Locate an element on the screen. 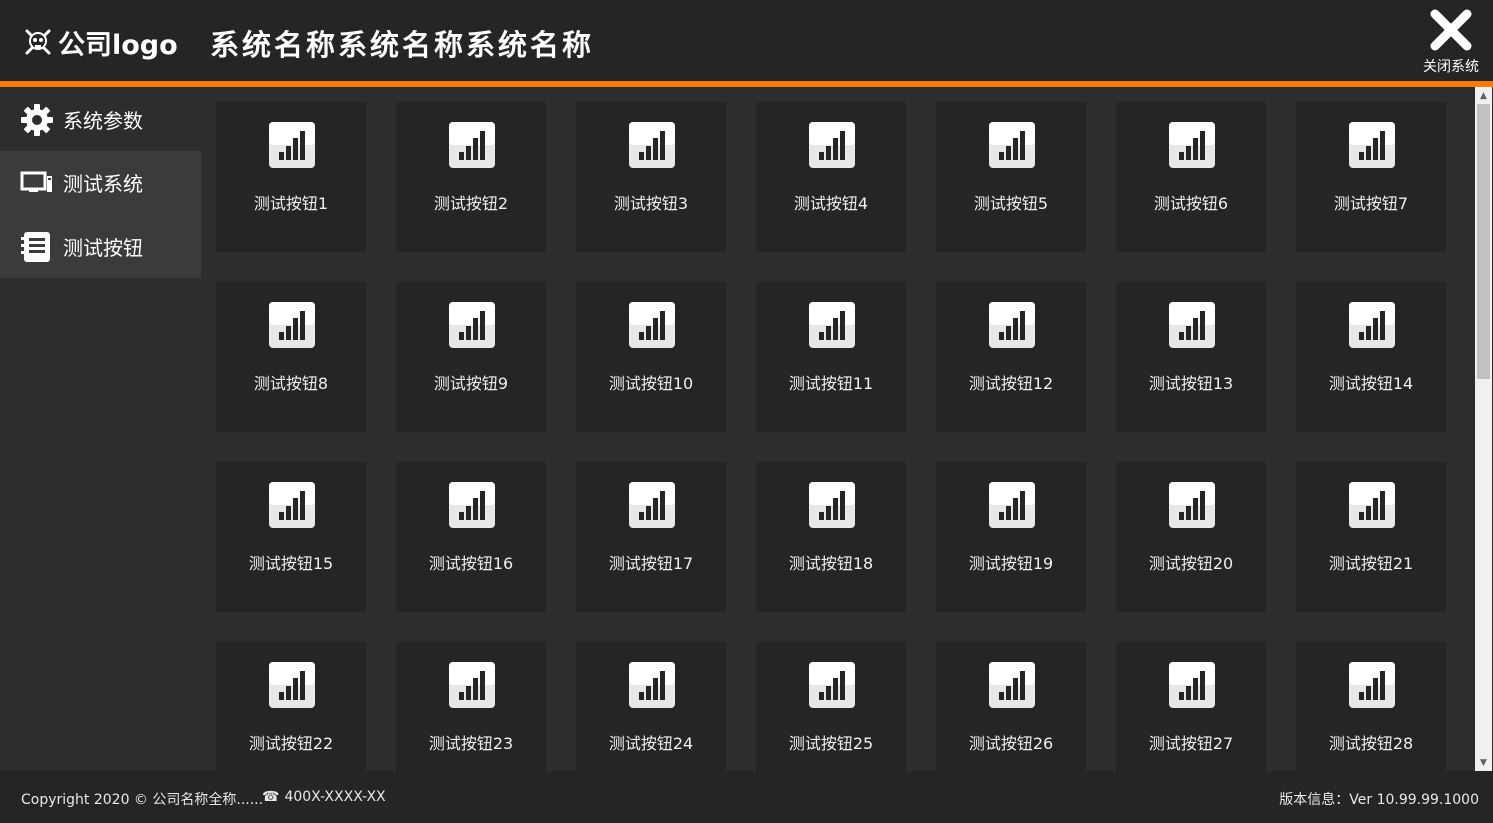 This screenshot has width=1493, height=823. test-button-label: 测试按钮6 is located at coordinates (1191, 203).